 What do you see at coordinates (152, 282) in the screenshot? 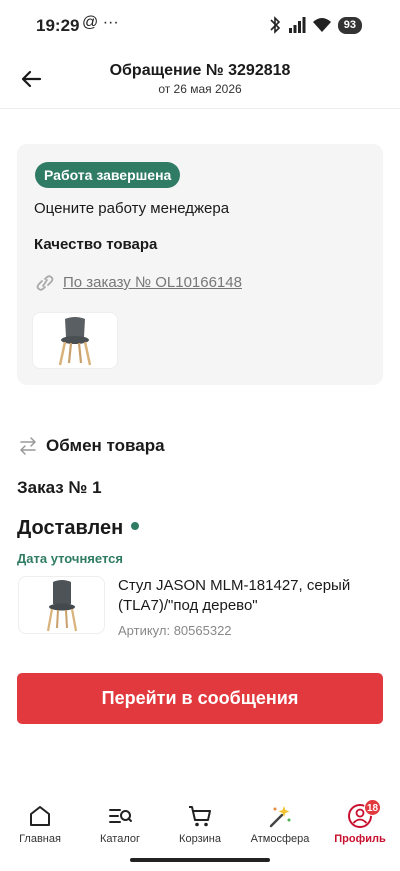
I see `order-link: По заказу № OL10166148` at bounding box center [152, 282].